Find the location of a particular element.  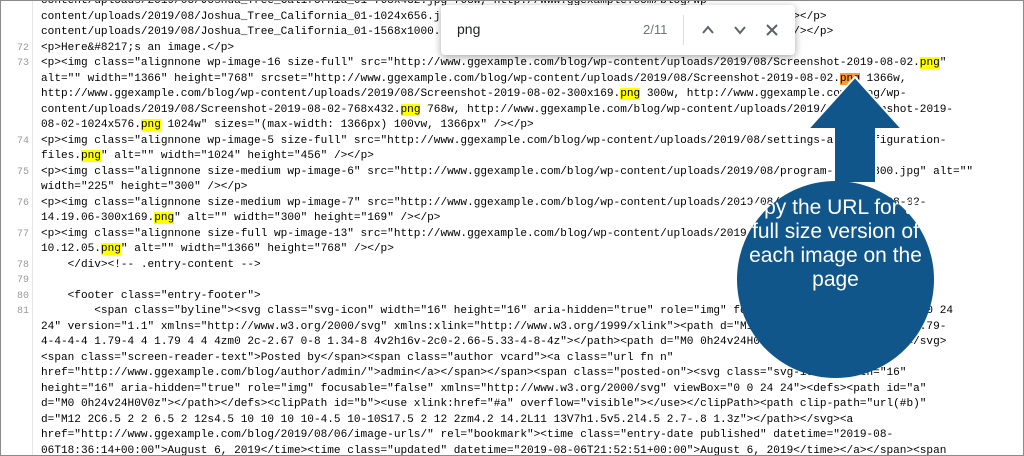

find-divider is located at coordinates (683, 30).